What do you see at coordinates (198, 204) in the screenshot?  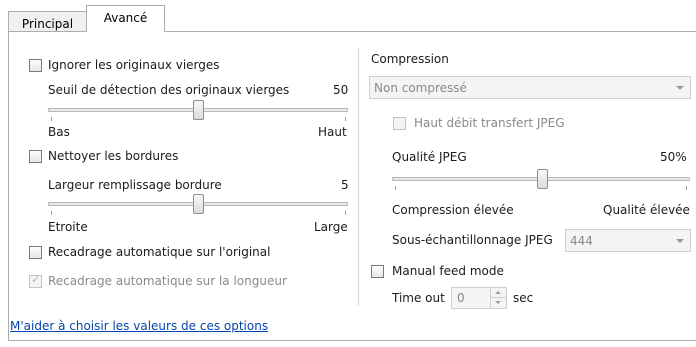 I see `border-fill-thumb` at bounding box center [198, 204].